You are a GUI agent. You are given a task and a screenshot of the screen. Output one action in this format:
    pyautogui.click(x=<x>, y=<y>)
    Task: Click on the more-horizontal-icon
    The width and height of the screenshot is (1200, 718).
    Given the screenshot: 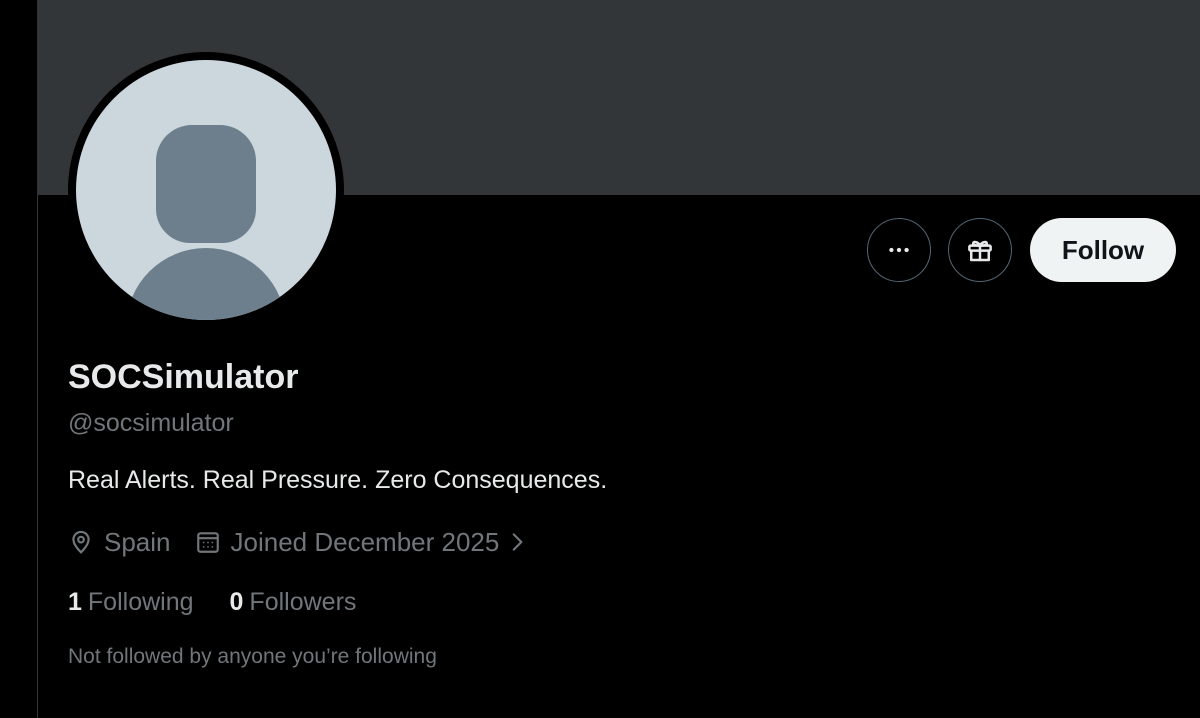 What is the action you would take?
    pyautogui.click(x=899, y=250)
    